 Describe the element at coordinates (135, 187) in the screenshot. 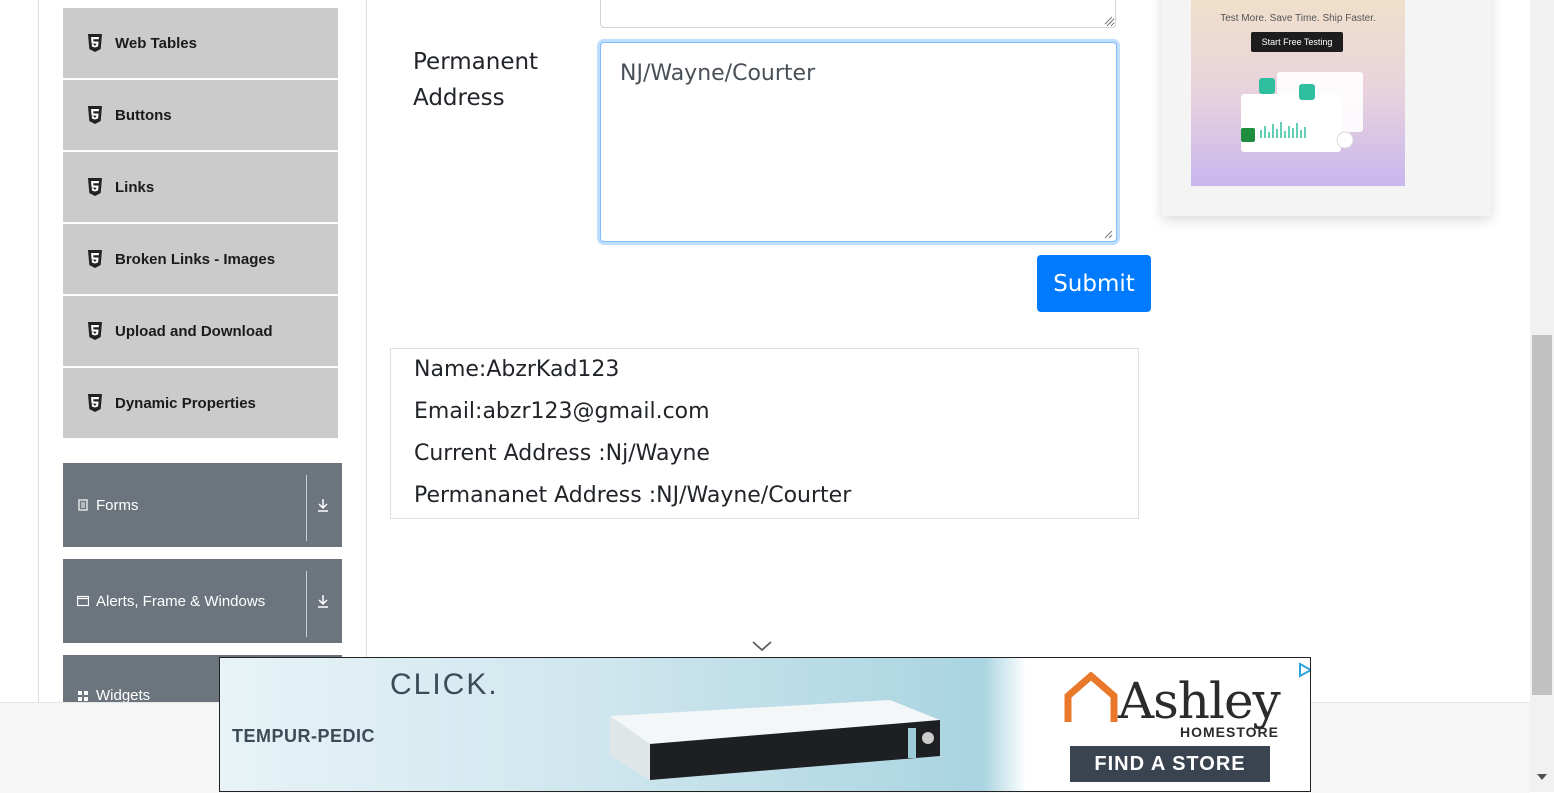

I see `sidebar-item-label: Links` at that location.